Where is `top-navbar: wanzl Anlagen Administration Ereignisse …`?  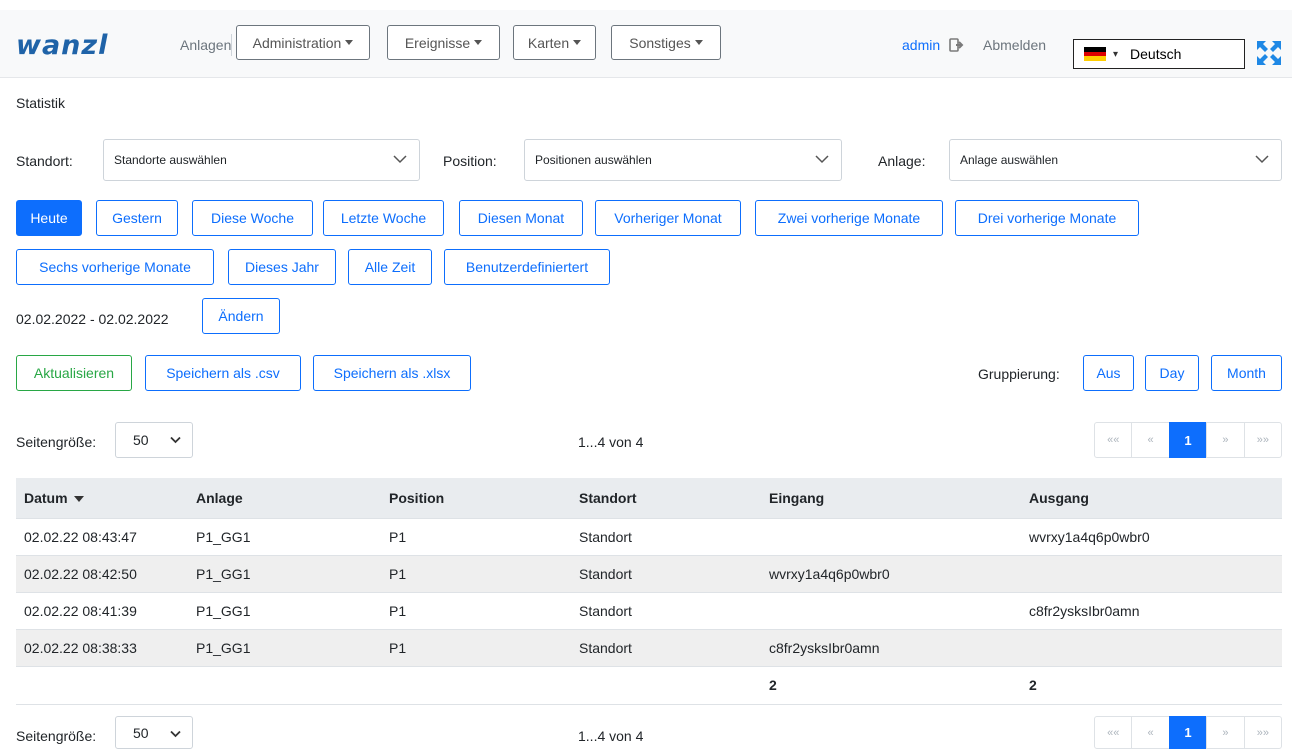
top-navbar: wanzl Anlagen Administration Ereignisse … is located at coordinates (646, 44).